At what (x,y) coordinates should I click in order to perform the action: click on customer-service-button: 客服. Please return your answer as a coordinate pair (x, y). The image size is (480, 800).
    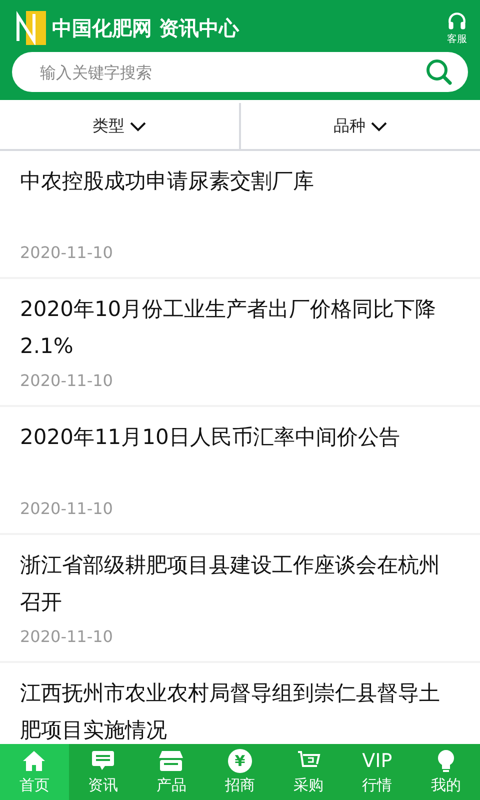
    Looking at the image, I should click on (457, 28).